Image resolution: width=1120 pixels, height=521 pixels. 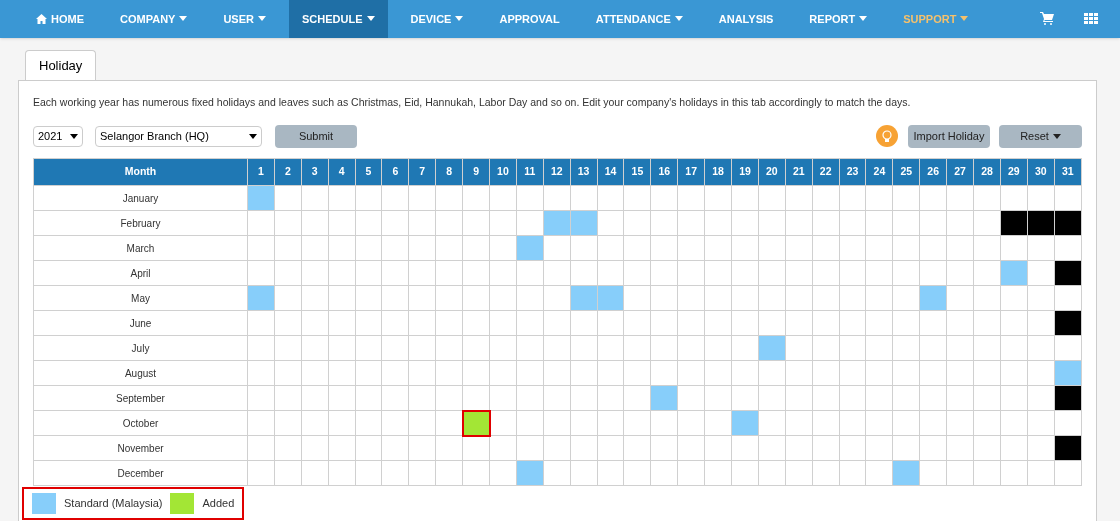 I want to click on column-header: 30, so click(x=1041, y=172).